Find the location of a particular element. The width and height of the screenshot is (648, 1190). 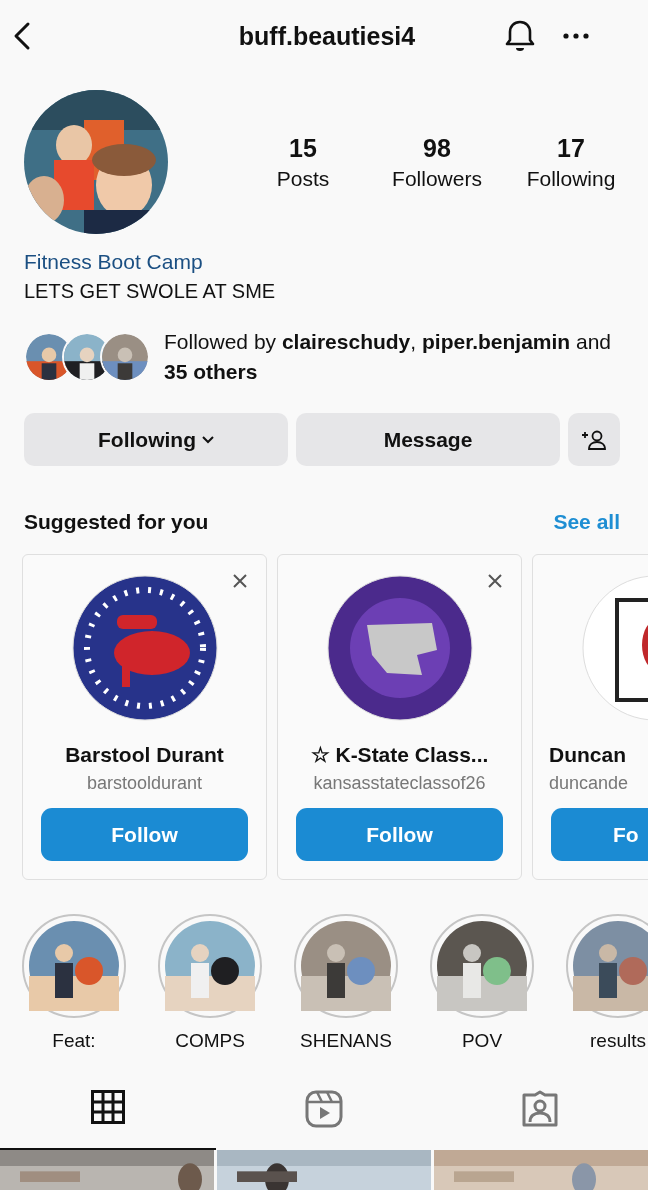

username-title: buff.beautiesi4 is located at coordinates (327, 36).